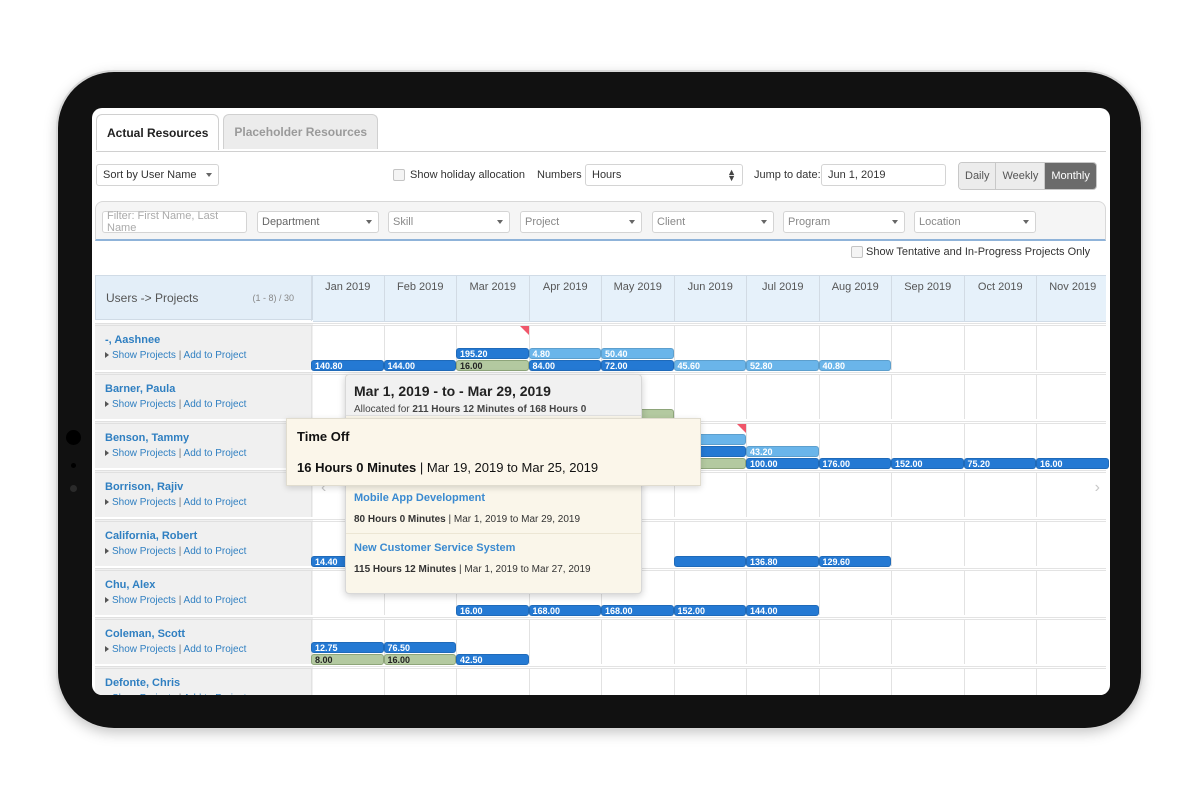 Image resolution: width=1200 pixels, height=800 pixels. Describe the element at coordinates (844, 222) in the screenshot. I see `program-select: Program` at that location.